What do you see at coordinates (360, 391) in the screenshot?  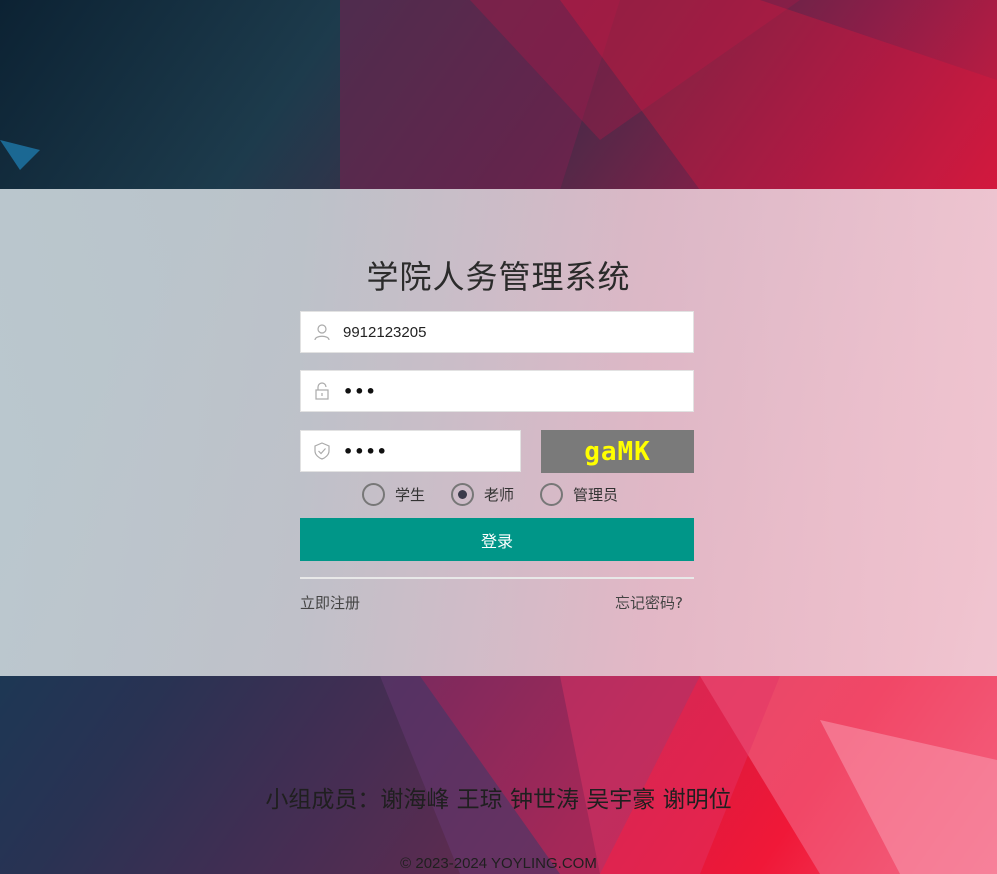 I see `password-value: •••` at bounding box center [360, 391].